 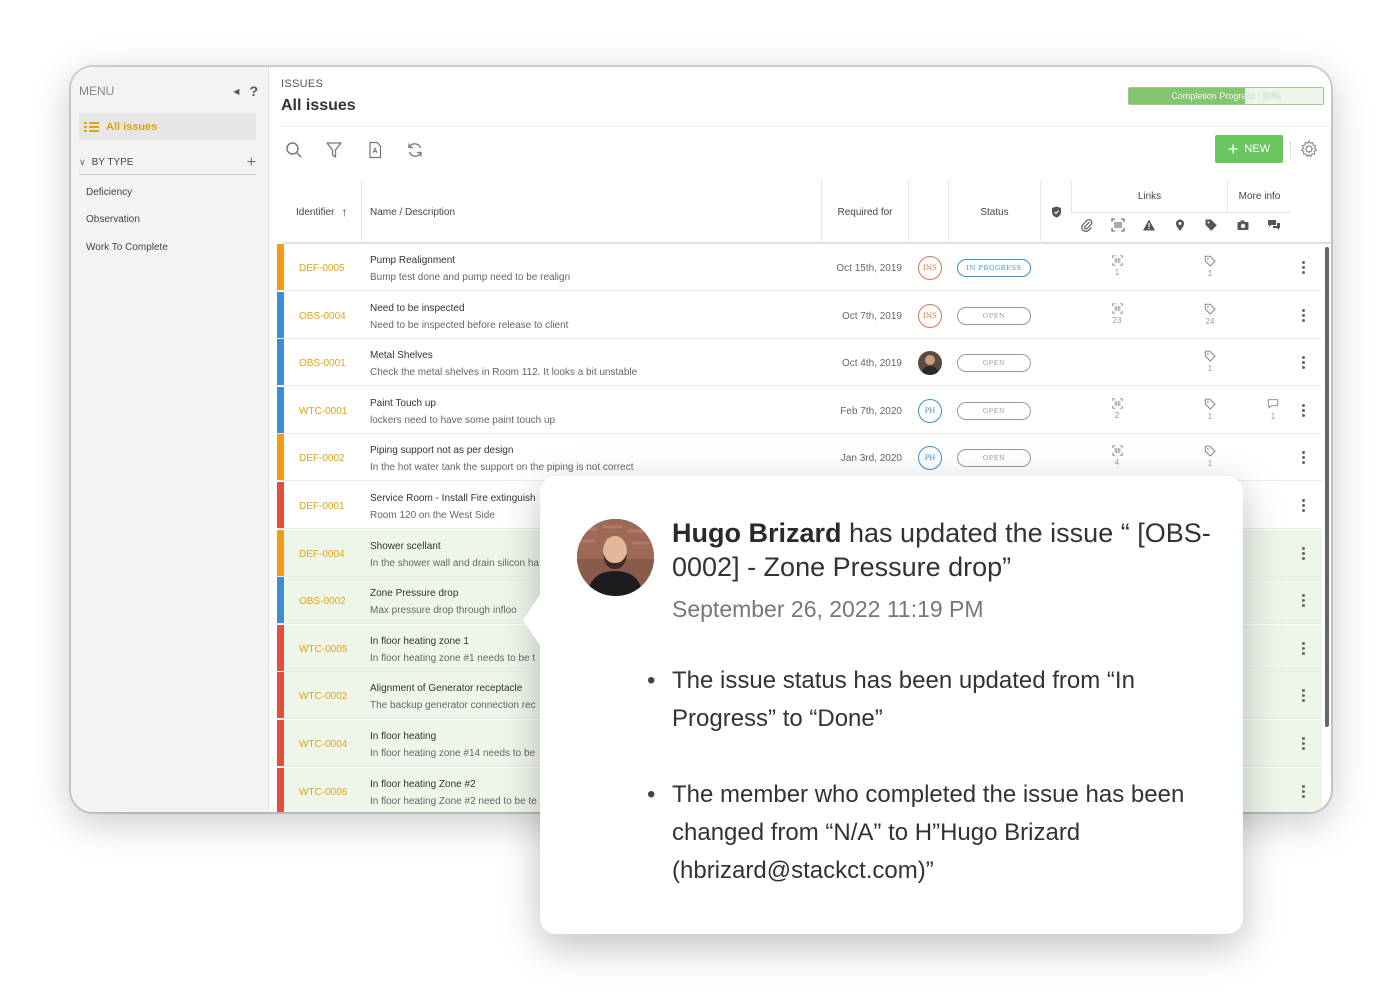 What do you see at coordinates (1149, 225) in the screenshot?
I see `warning-icon` at bounding box center [1149, 225].